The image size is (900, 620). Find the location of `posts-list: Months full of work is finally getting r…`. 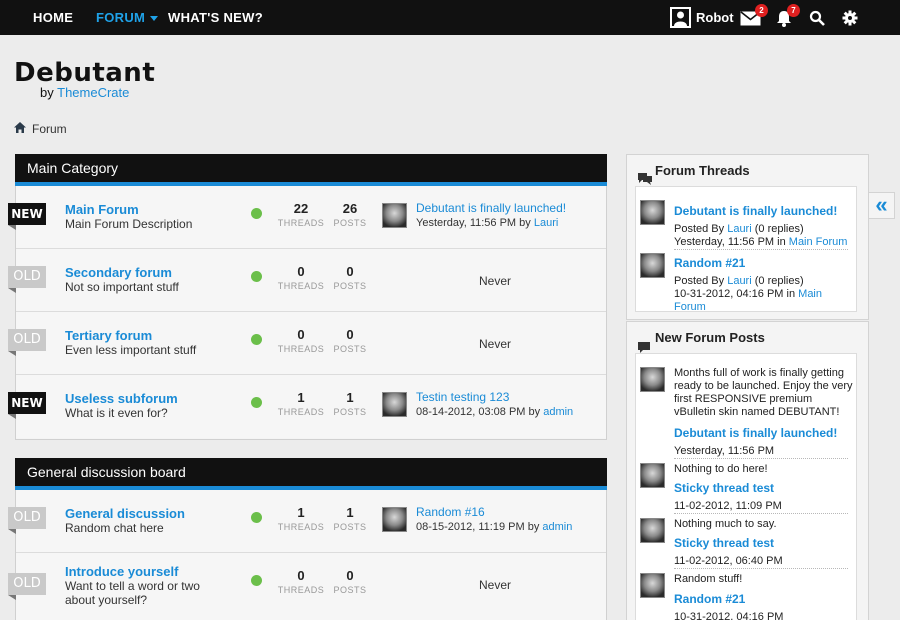

posts-list: Months full of work is finally getting r… is located at coordinates (746, 486).